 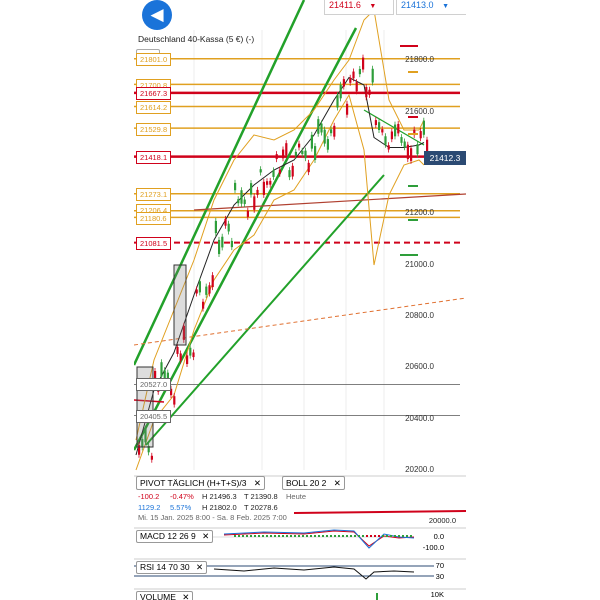 What do you see at coordinates (154, 194) in the screenshot?
I see `level-label: 21273.1` at bounding box center [154, 194].